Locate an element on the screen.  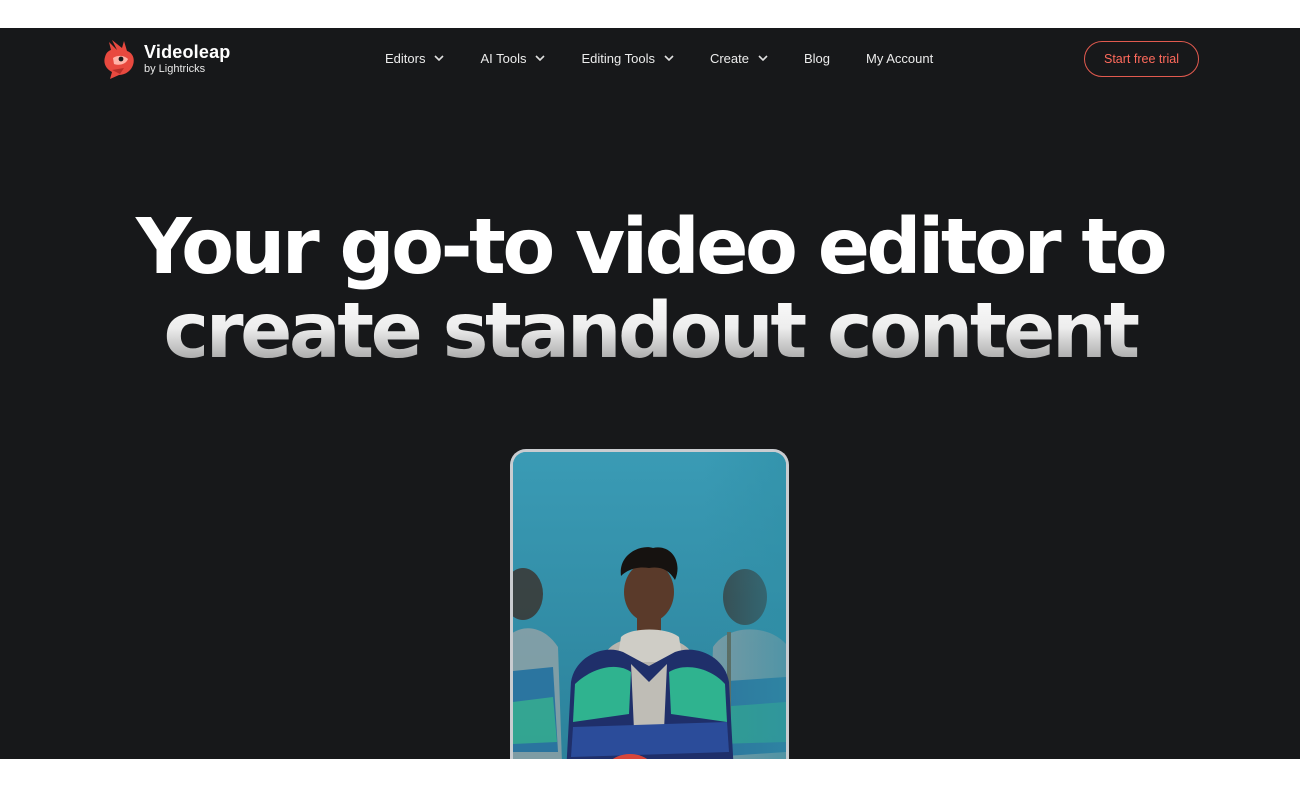
nav-item-label: Blog is located at coordinates (817, 58).